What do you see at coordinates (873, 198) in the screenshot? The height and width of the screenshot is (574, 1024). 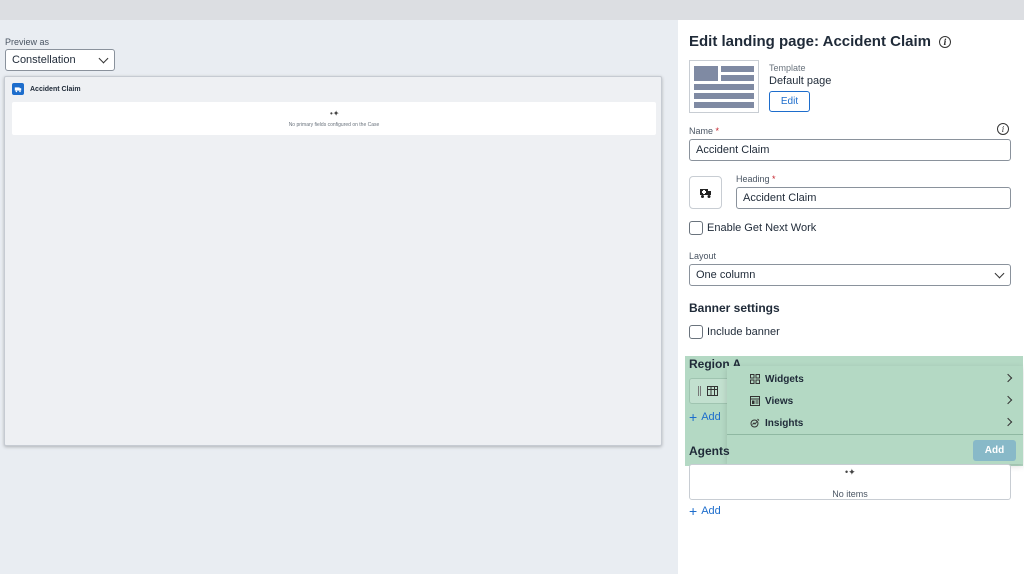 I see `heading-input: Accident Claim` at bounding box center [873, 198].